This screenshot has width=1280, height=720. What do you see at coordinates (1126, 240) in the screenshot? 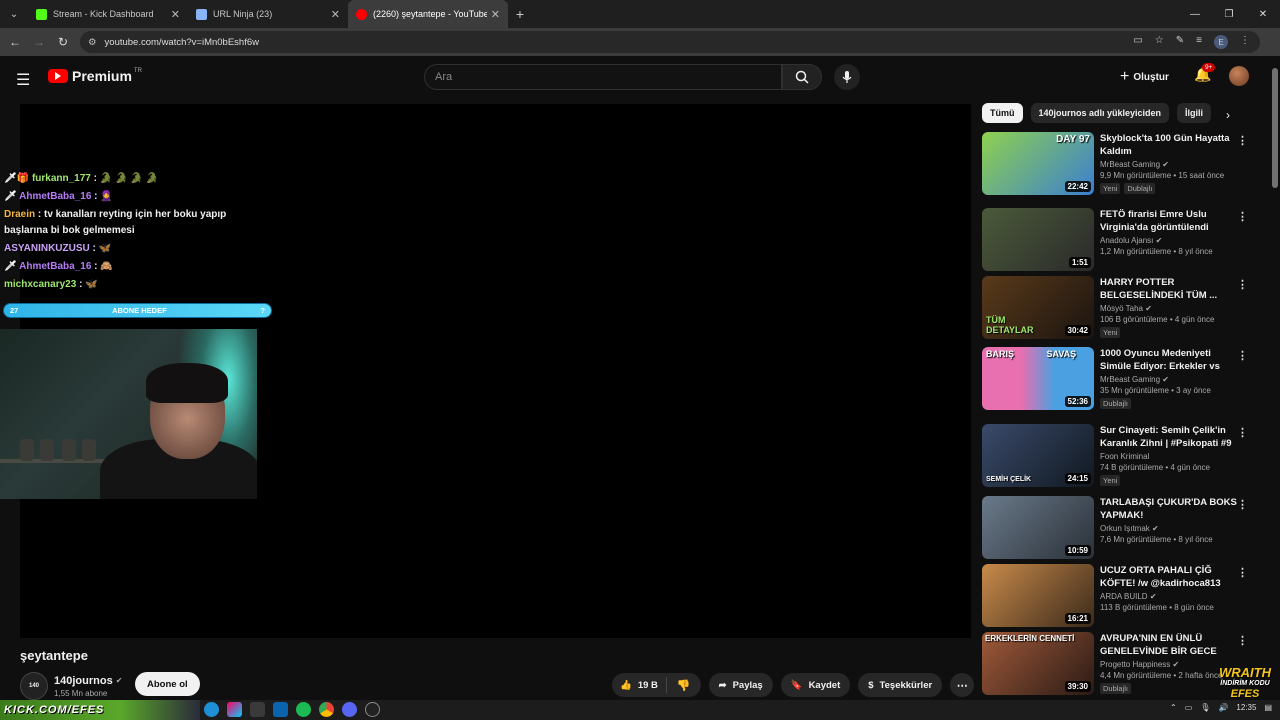
I see `recommended-channel: Anadolu Ajansı` at bounding box center [1126, 240].